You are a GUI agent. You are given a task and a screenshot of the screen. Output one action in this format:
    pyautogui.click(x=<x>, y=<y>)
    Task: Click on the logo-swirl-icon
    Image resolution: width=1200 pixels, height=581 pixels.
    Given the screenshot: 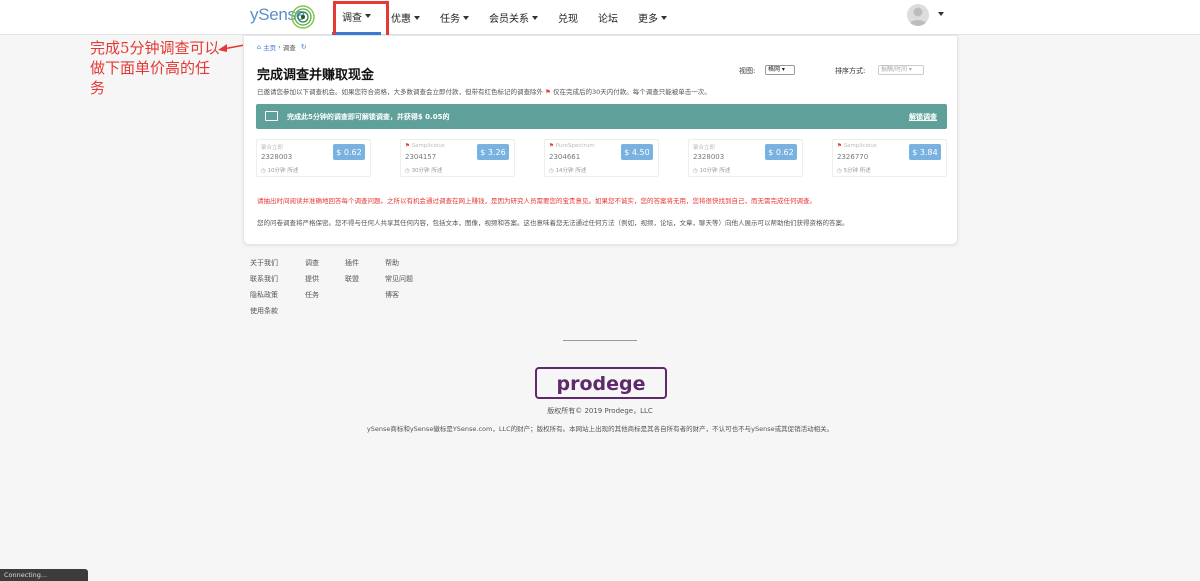 What is the action you would take?
    pyautogui.click(x=303, y=17)
    